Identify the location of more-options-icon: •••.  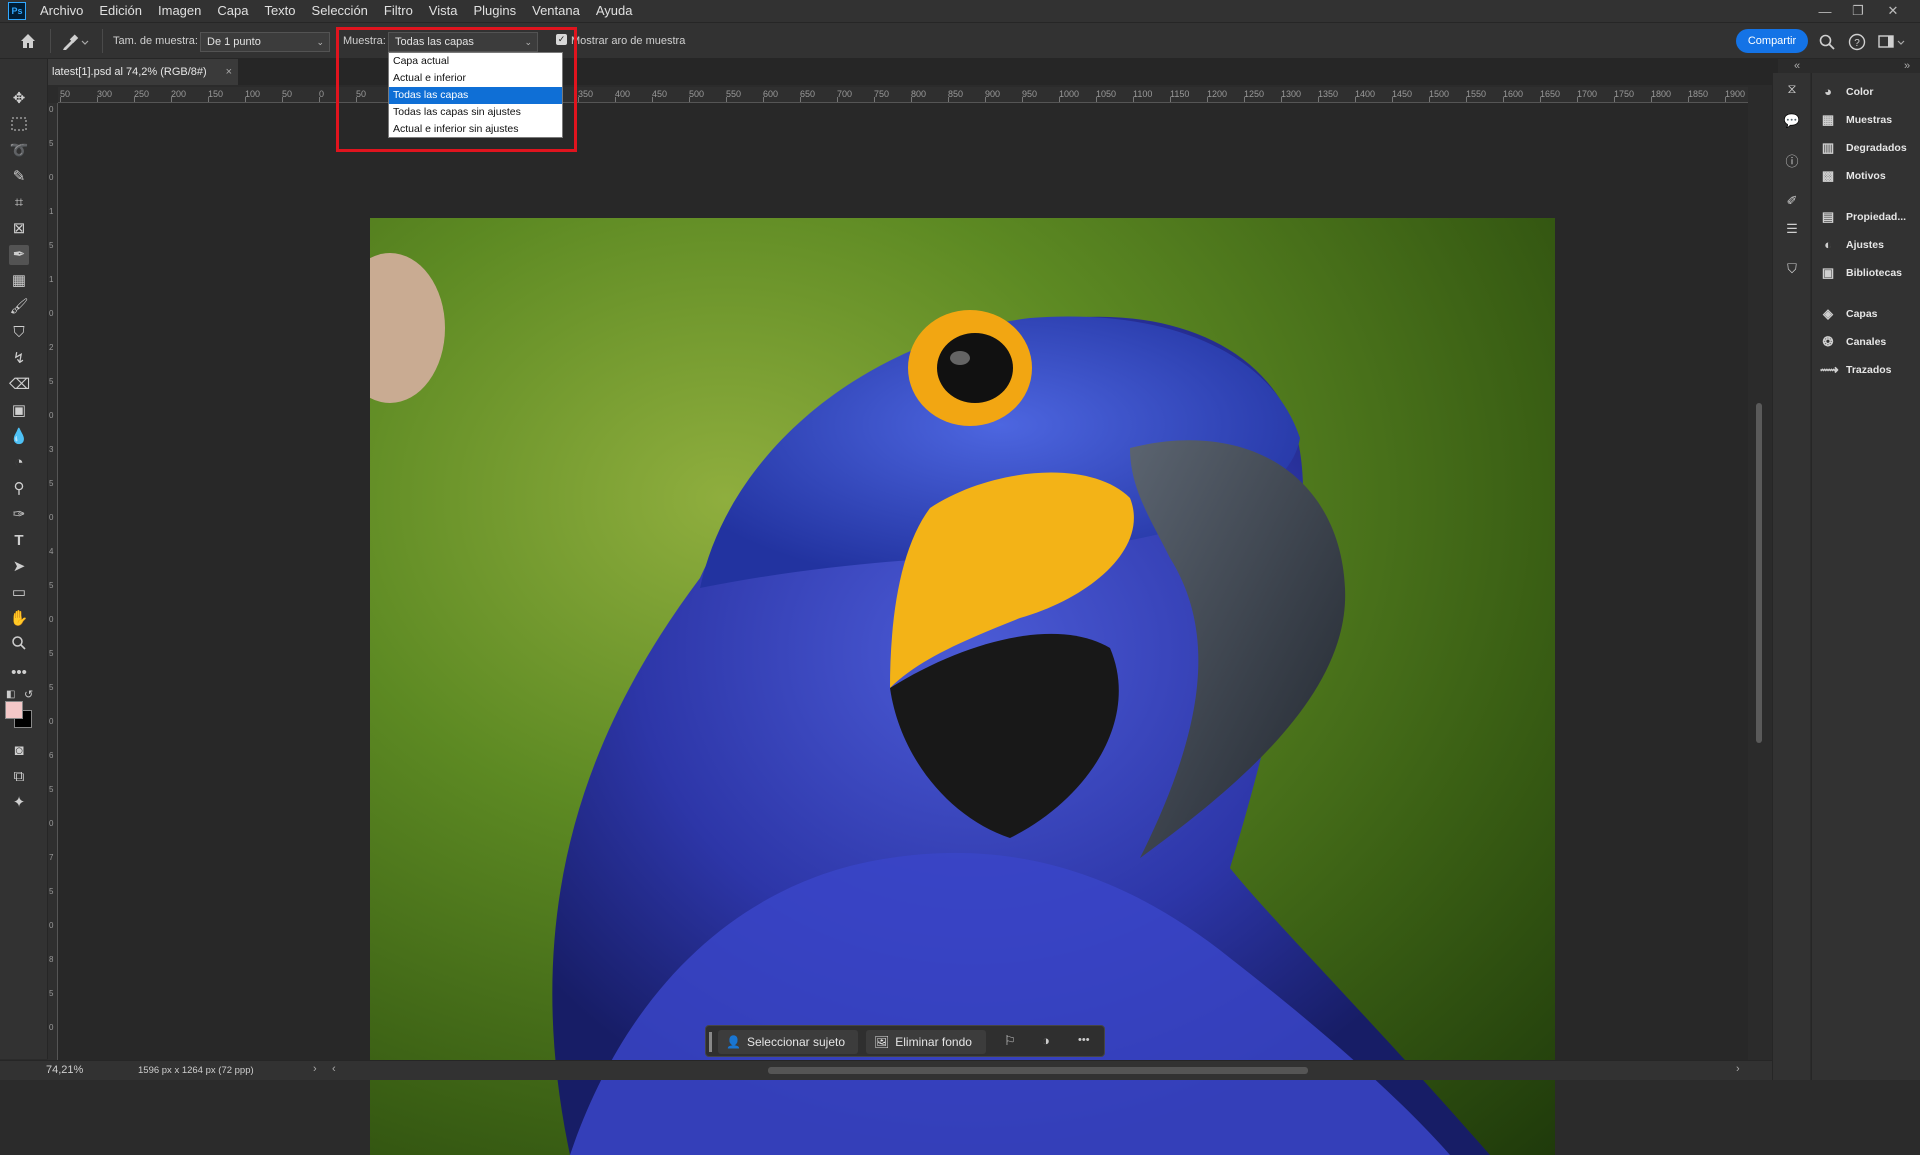
(1084, 1040).